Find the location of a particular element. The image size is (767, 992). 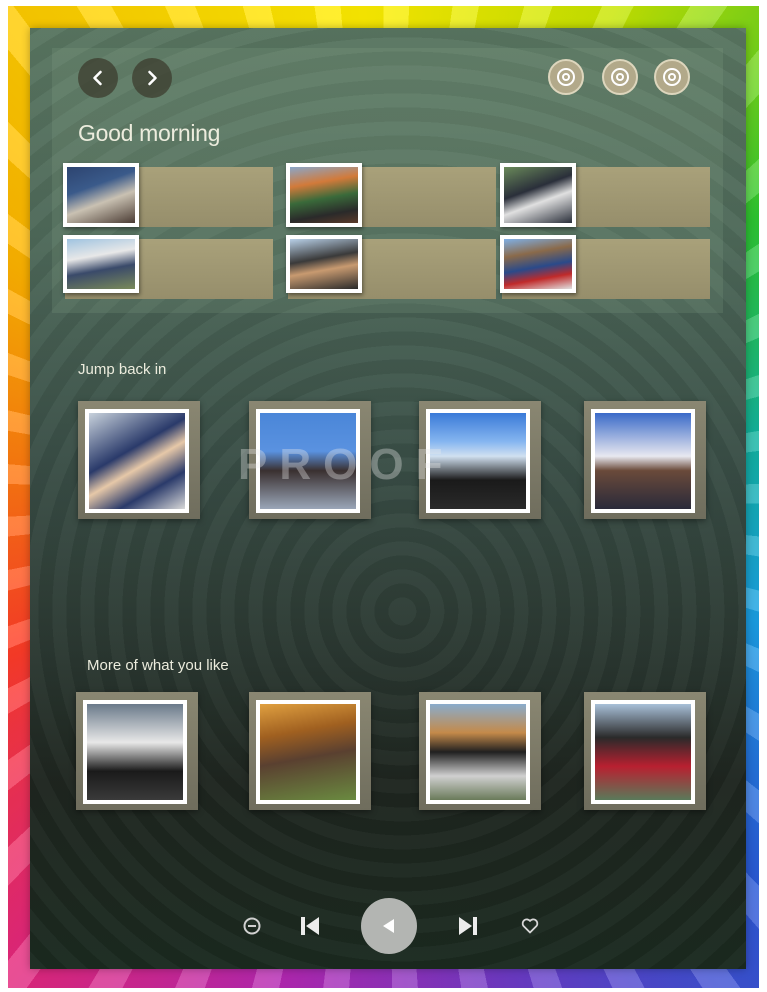

jump-back-in-heading: Jump back in is located at coordinates (122, 369).